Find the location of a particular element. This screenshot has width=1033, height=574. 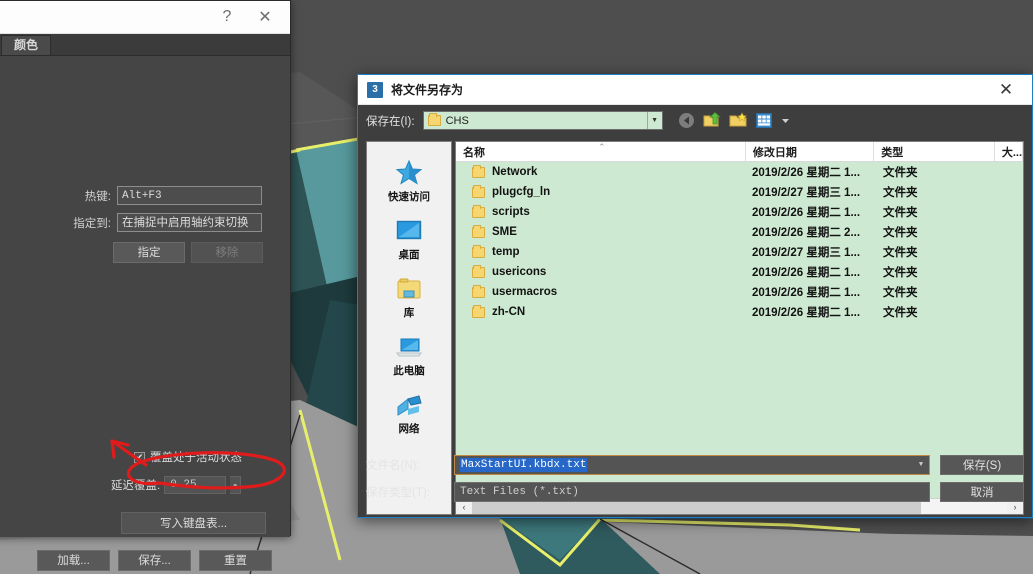

delay-override-input: 0.25 is located at coordinates (195, 485).